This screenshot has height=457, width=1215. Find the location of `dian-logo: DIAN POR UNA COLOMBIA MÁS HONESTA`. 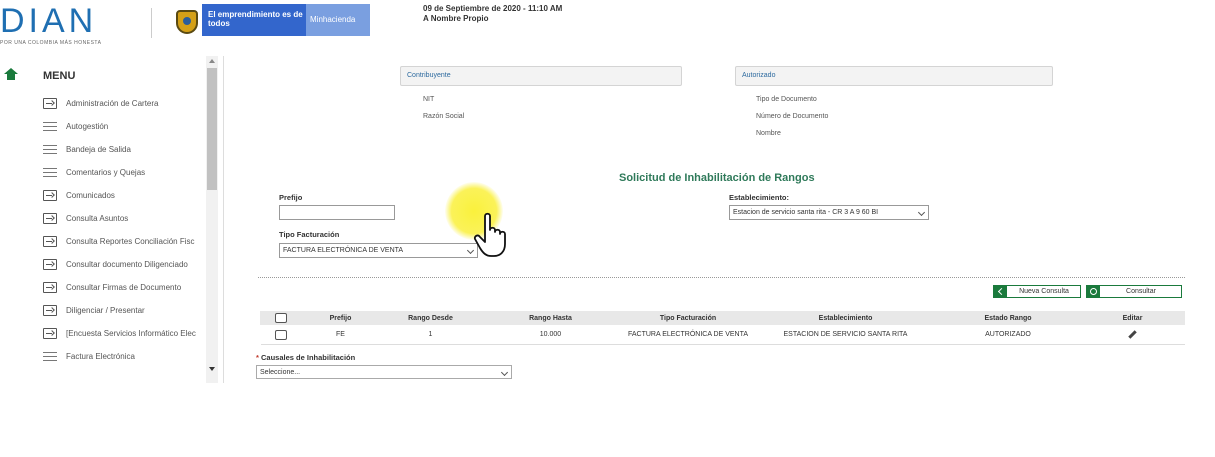

dian-logo: DIAN POR UNA COLOMBIA MÁS HONESTA is located at coordinates (65, 24).